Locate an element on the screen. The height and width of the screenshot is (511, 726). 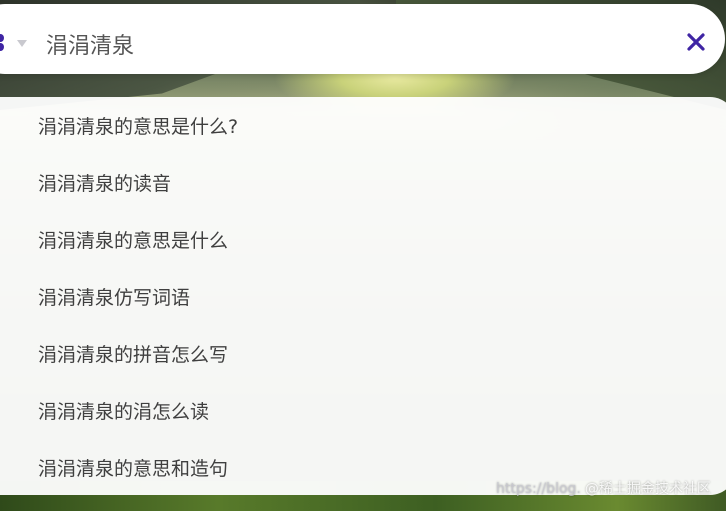
close-icon is located at coordinates (696, 42).